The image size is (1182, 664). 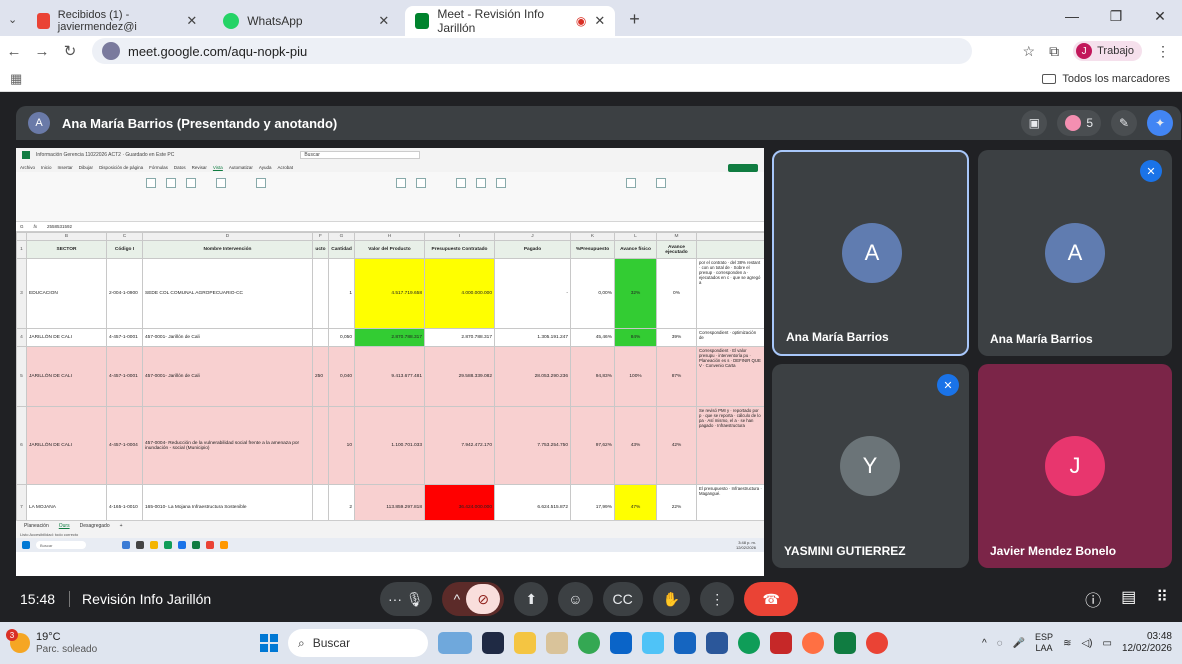 I want to click on table-cell: 10, so click(x=341, y=445).